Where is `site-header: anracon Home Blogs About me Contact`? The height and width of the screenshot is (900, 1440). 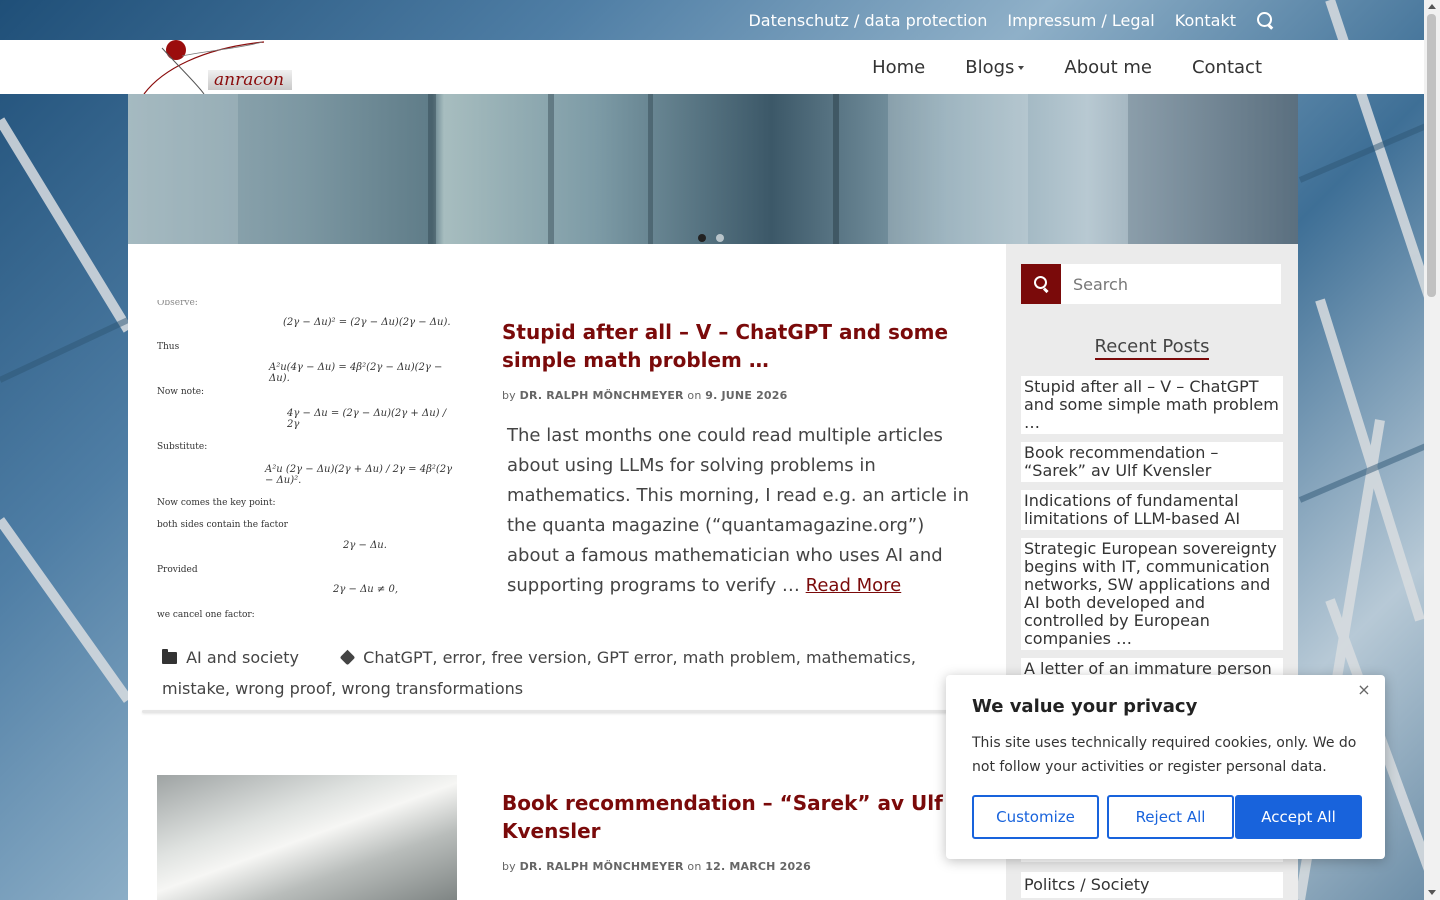
site-header: anracon Home Blogs About me Contact is located at coordinates (712, 67).